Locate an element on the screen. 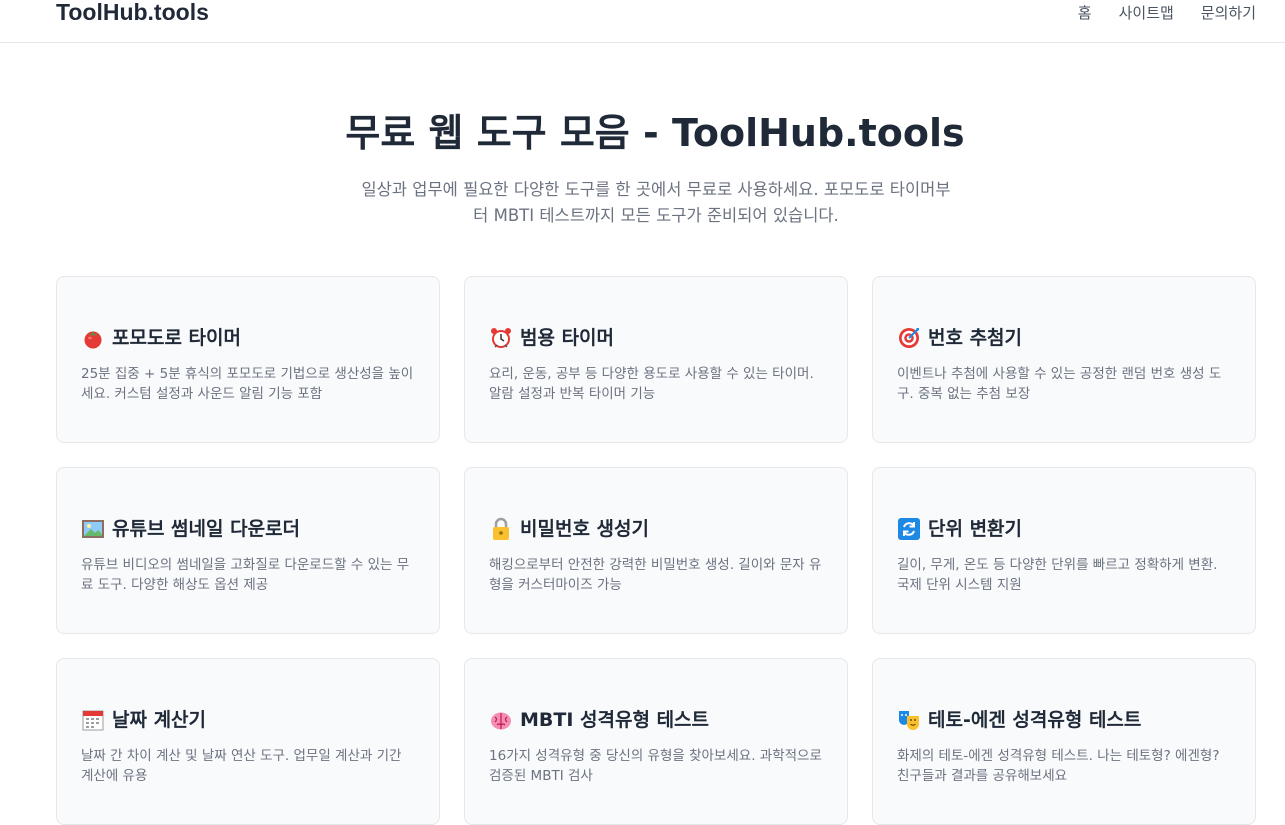  card-title-text: 비밀번호 생성기 is located at coordinates (584, 529).